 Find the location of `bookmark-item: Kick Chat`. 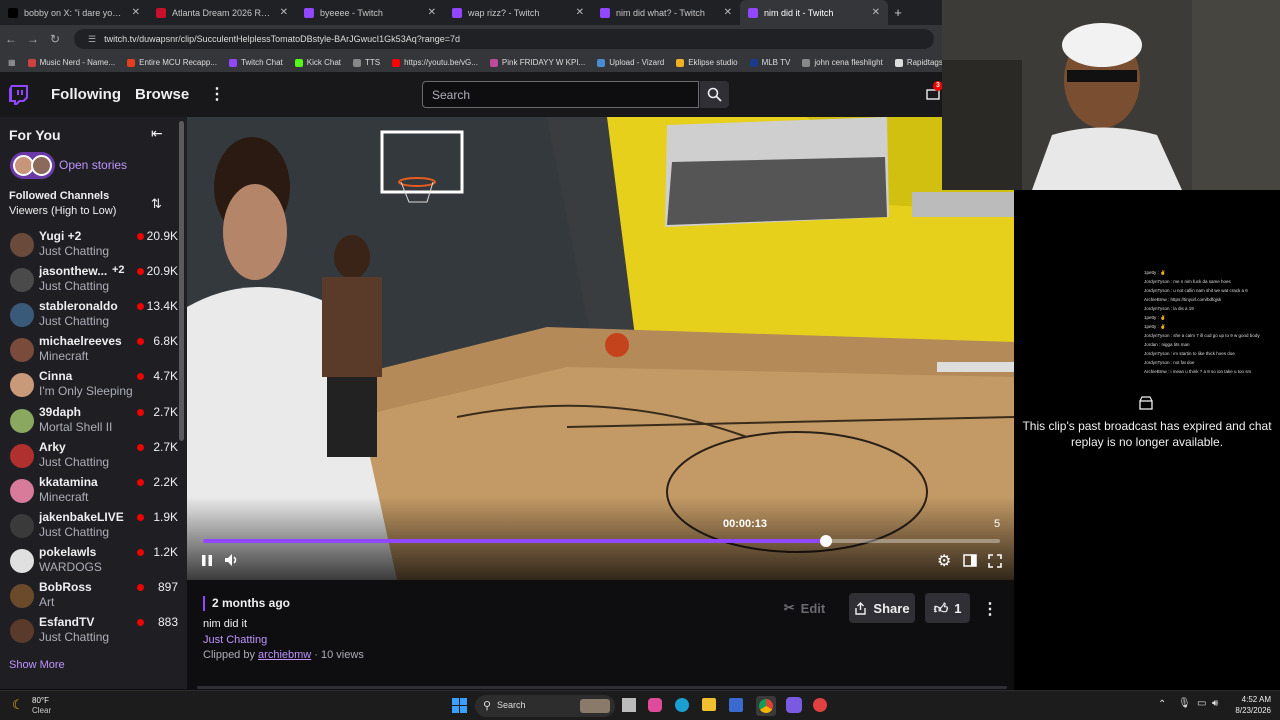

bookmark-item: Kick Chat is located at coordinates (317, 62).